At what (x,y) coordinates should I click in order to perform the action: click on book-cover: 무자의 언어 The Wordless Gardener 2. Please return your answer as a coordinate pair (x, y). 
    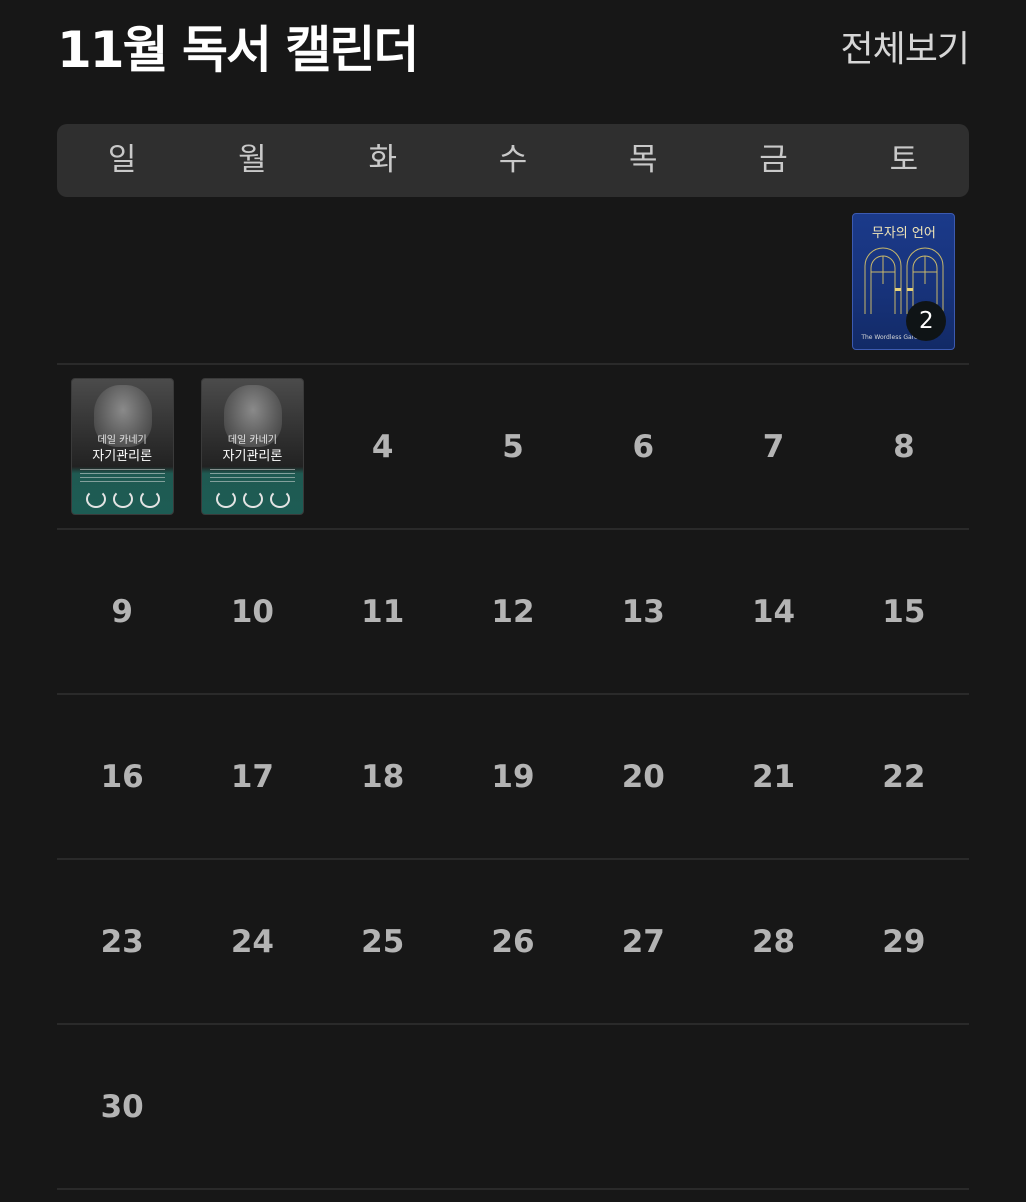
    Looking at the image, I should click on (904, 281).